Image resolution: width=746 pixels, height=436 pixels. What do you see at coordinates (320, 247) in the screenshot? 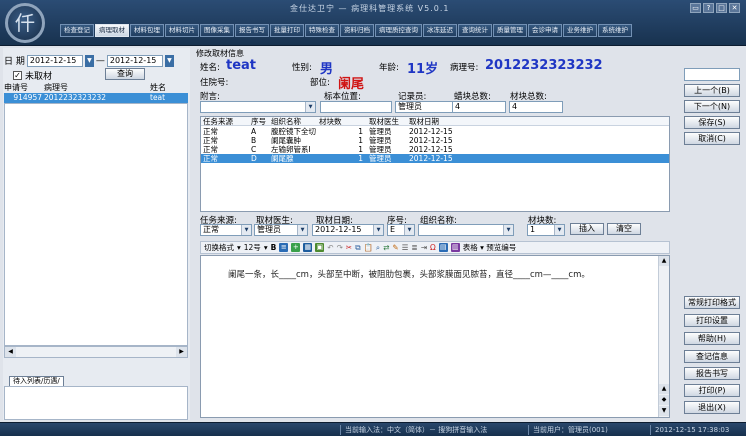
I see `image-icon: ▣` at bounding box center [320, 247].